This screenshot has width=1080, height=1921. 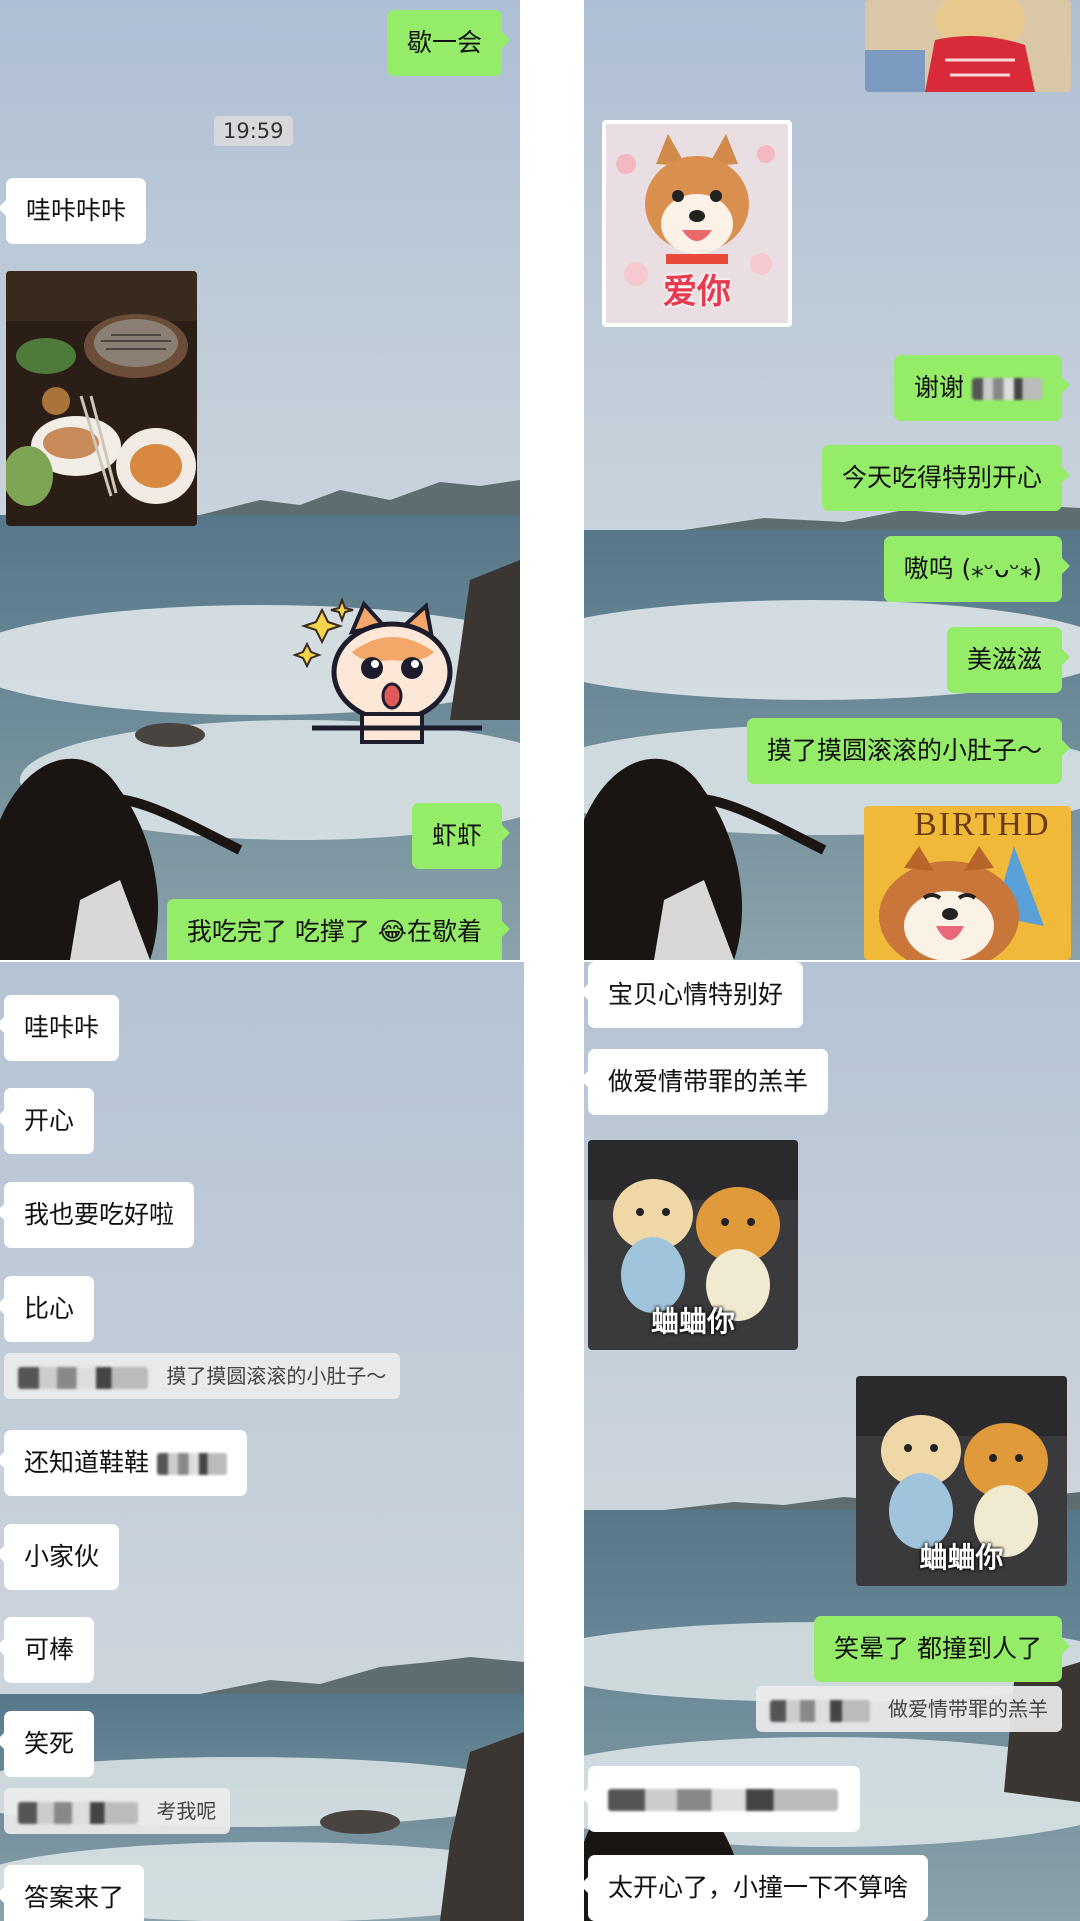 I want to click on quoted-message-test: 考我呢, so click(x=117, y=1811).